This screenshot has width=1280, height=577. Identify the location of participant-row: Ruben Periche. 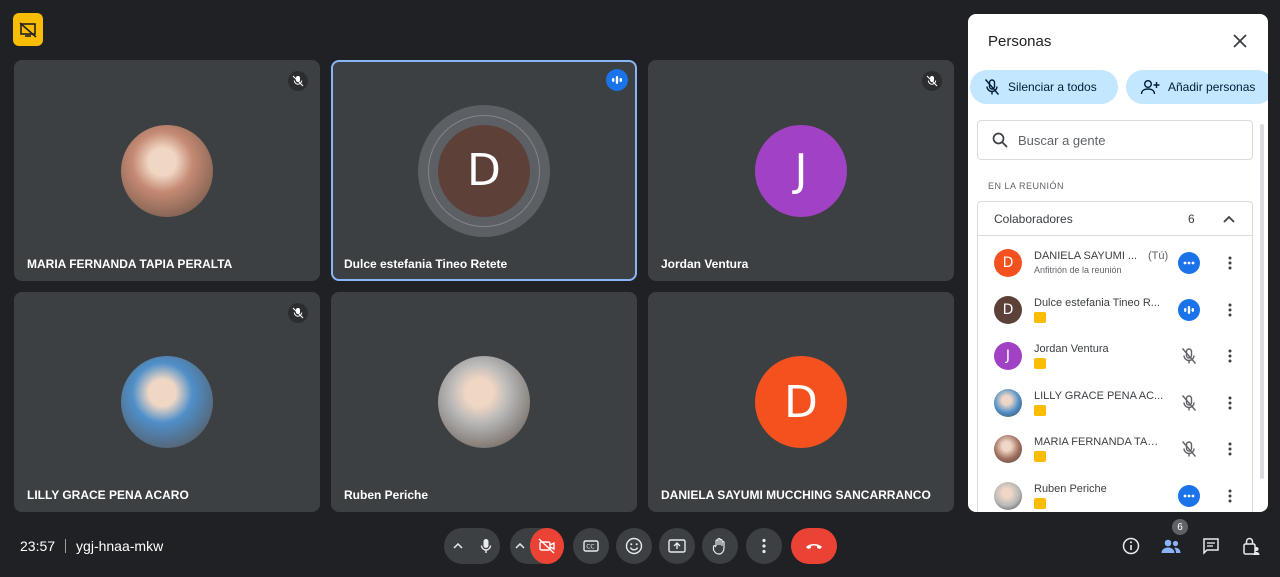
(1116, 493).